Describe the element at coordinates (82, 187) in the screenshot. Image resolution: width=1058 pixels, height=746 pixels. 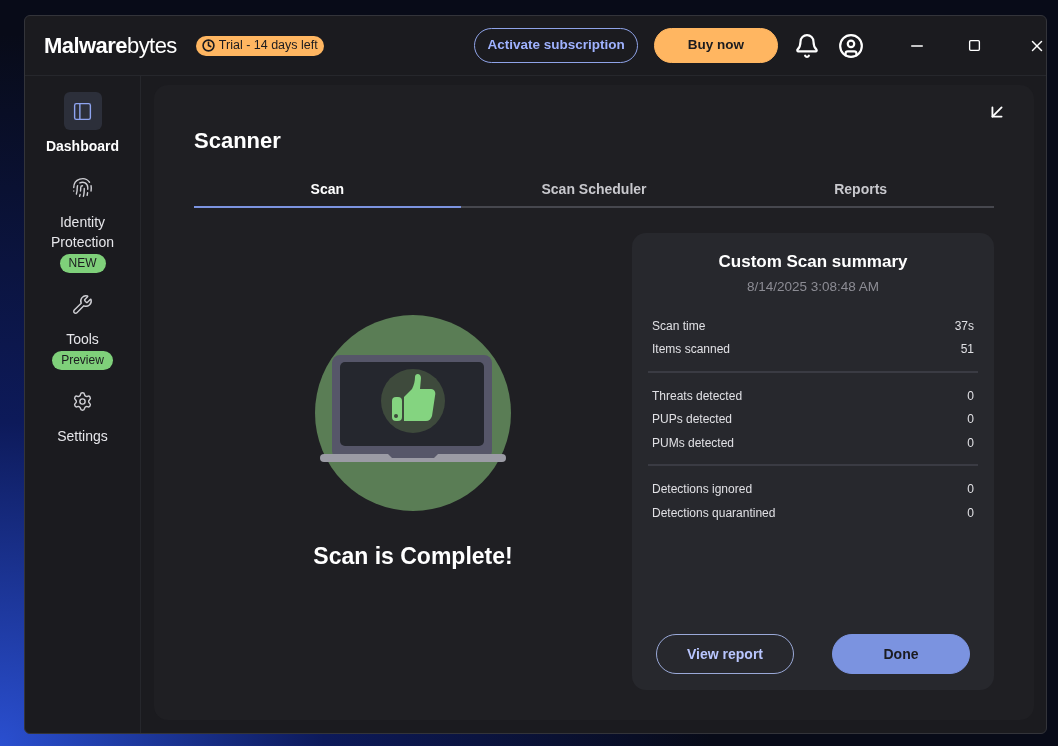
I see `fingerprint-icon` at that location.